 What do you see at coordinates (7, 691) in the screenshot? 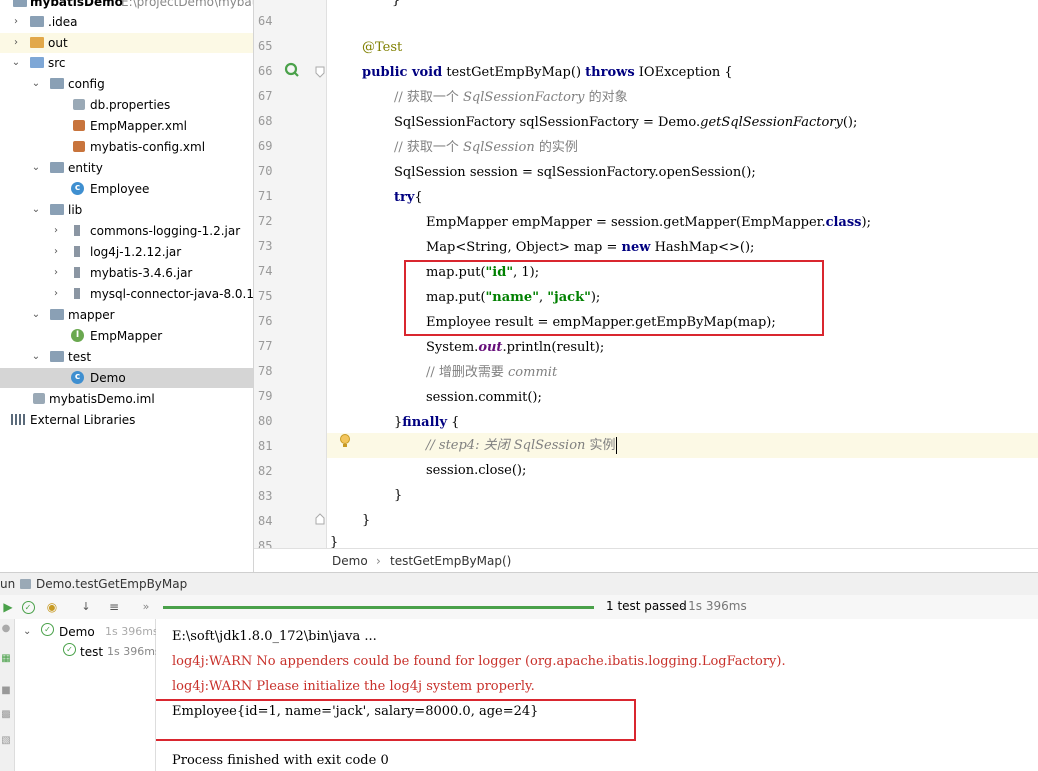
I see `layout-icon: ■` at bounding box center [7, 691].